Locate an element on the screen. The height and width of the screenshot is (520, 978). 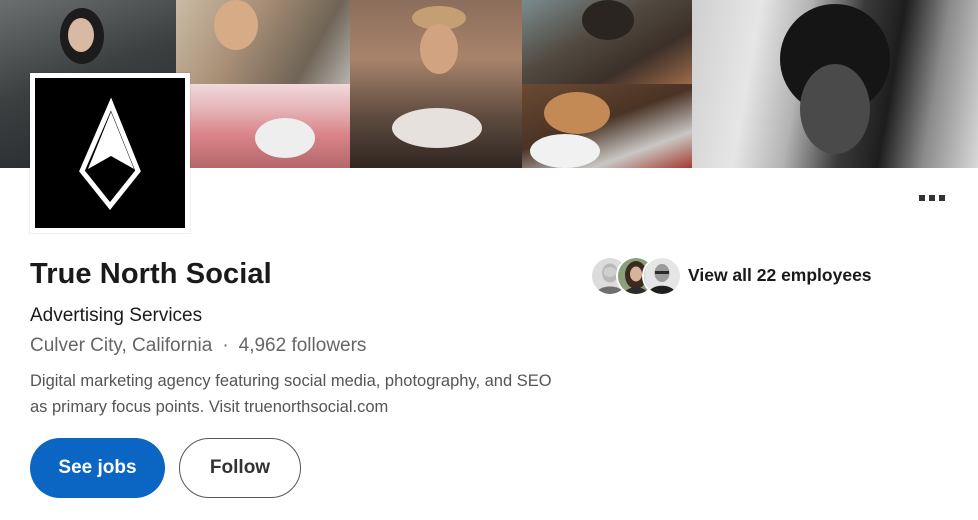
more-options-button is located at coordinates (932, 198).